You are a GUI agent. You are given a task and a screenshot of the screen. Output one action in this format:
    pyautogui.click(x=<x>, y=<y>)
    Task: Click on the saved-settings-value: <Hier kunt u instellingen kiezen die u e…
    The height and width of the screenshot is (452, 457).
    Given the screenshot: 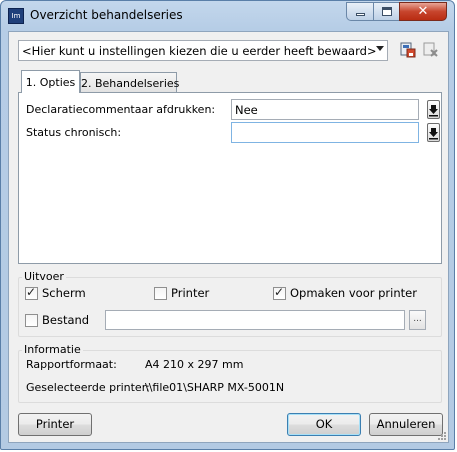 What is the action you would take?
    pyautogui.click(x=199, y=51)
    